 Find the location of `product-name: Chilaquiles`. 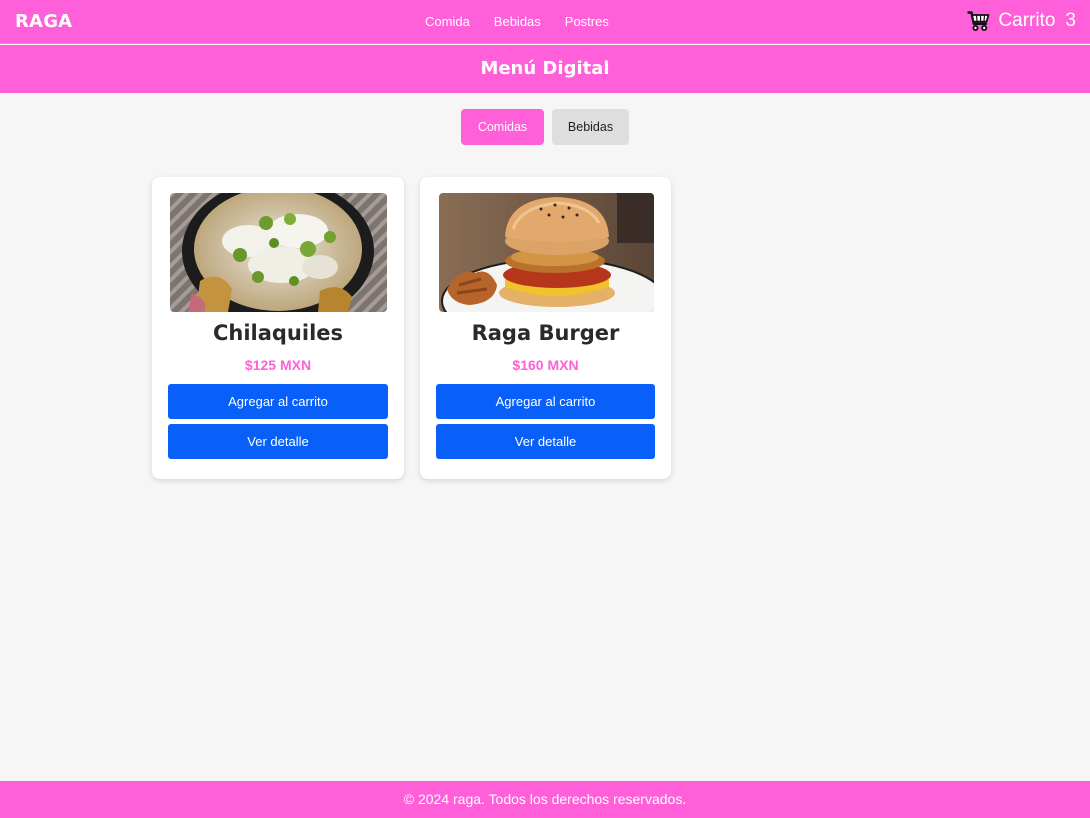

product-name: Chilaquiles is located at coordinates (278, 333).